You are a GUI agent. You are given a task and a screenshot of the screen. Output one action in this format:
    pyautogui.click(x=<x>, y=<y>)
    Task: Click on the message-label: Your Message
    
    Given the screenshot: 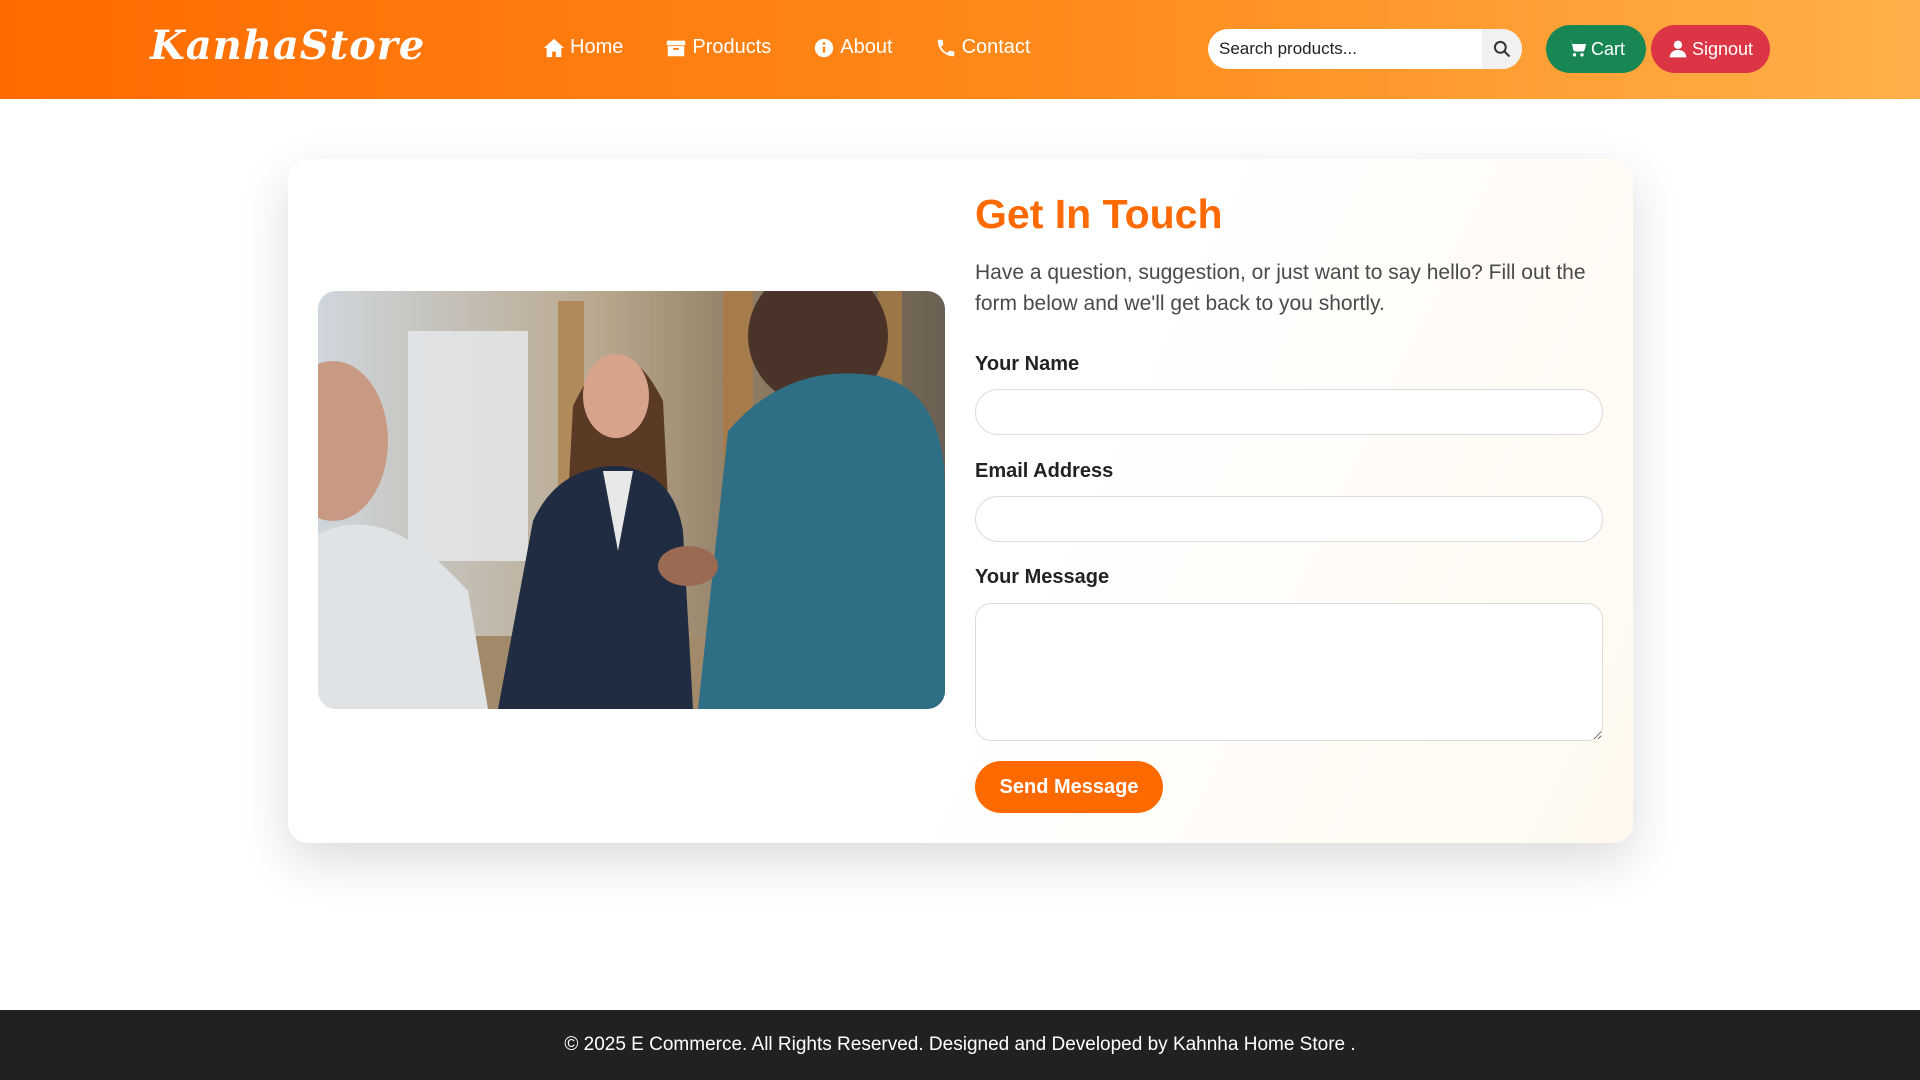 What is the action you would take?
    pyautogui.click(x=1042, y=577)
    